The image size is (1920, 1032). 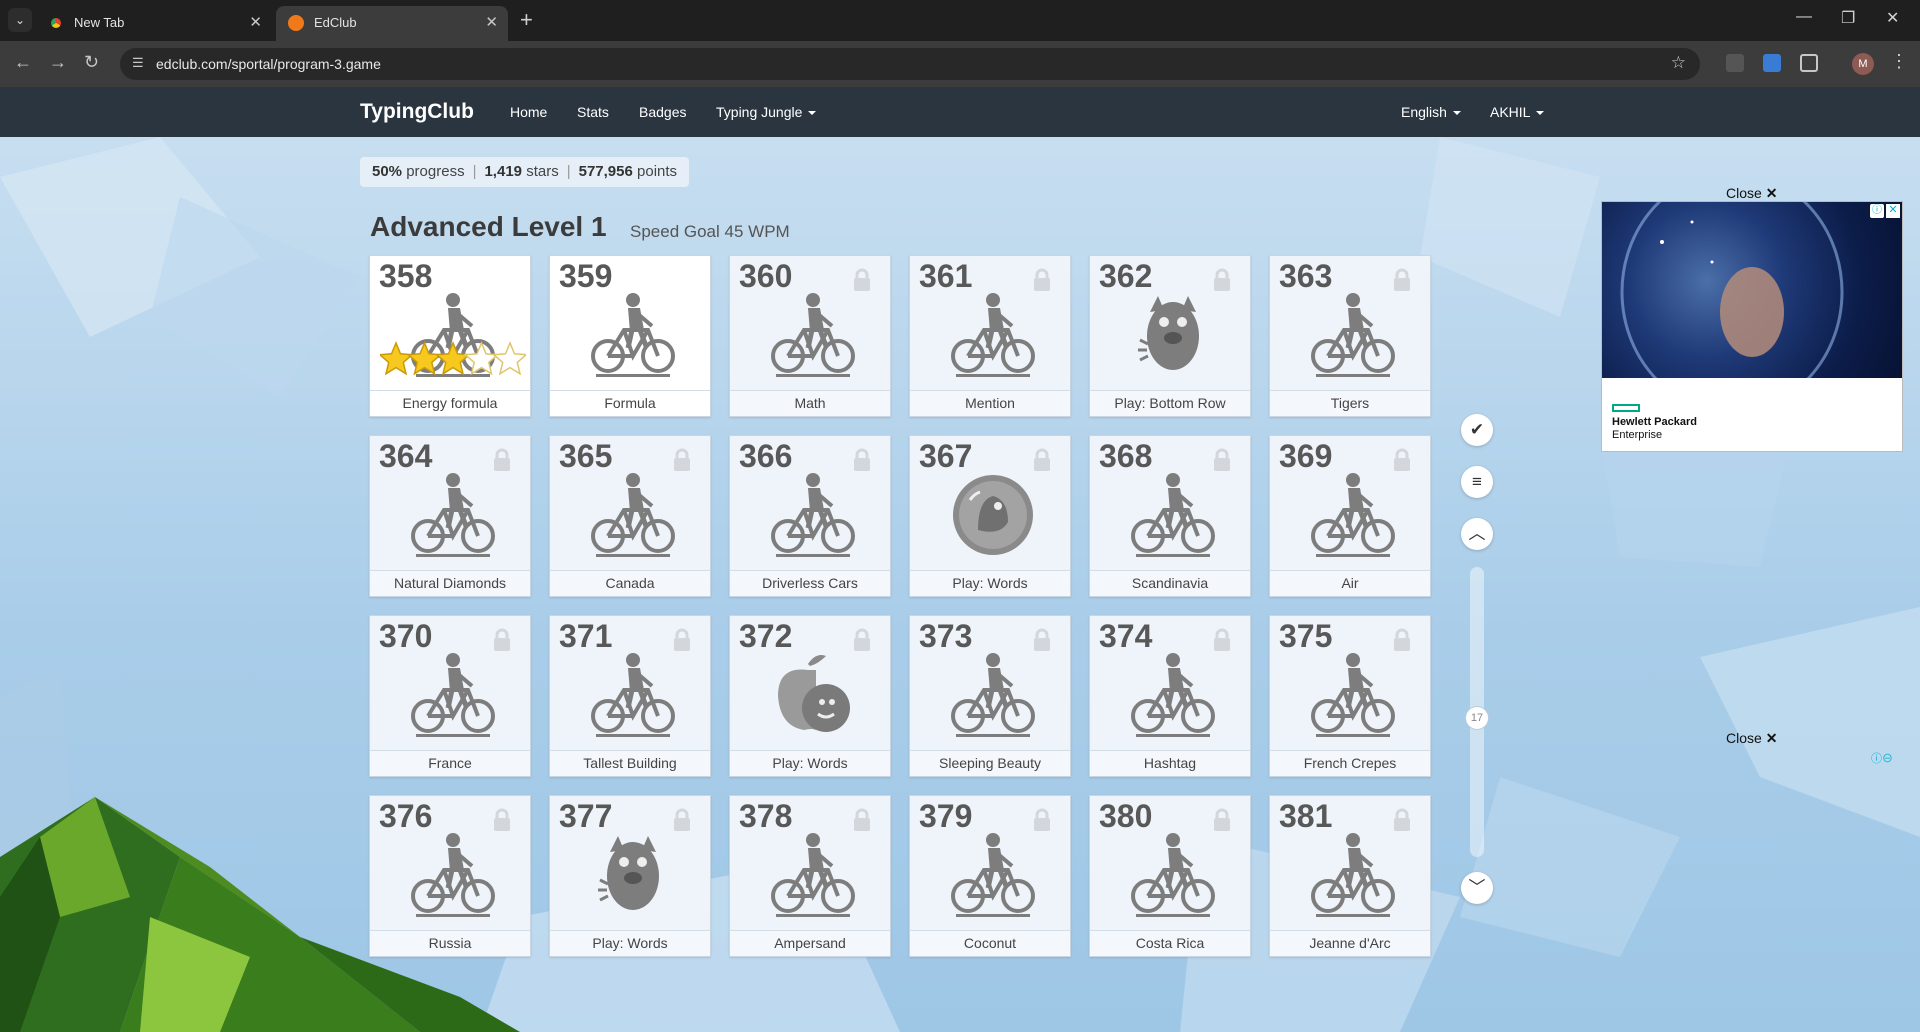 I want to click on lesson-card: 363 Tigers, so click(x=1350, y=336).